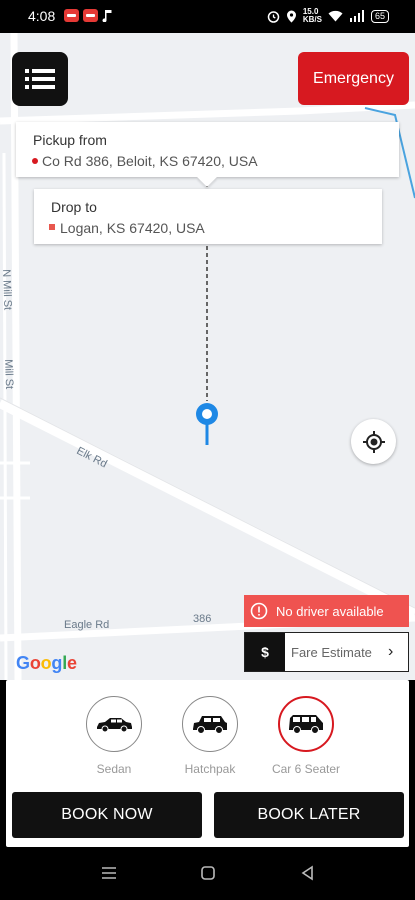  I want to click on vehicle-label: Car 6 Seater, so click(306, 769).